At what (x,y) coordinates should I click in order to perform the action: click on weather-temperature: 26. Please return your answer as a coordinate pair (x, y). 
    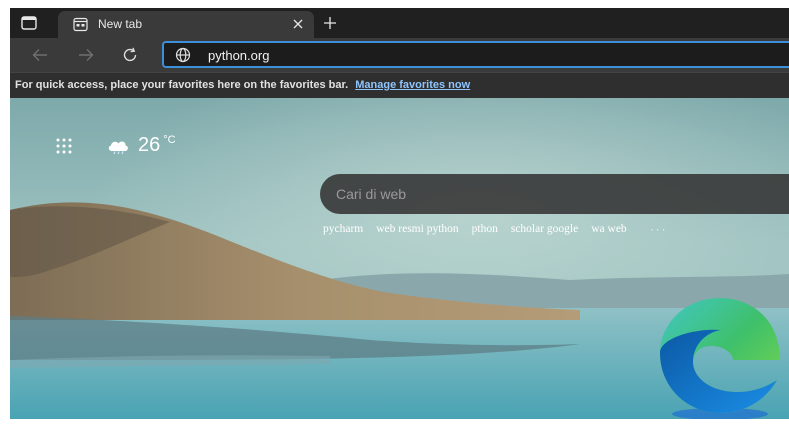
    Looking at the image, I should click on (149, 145).